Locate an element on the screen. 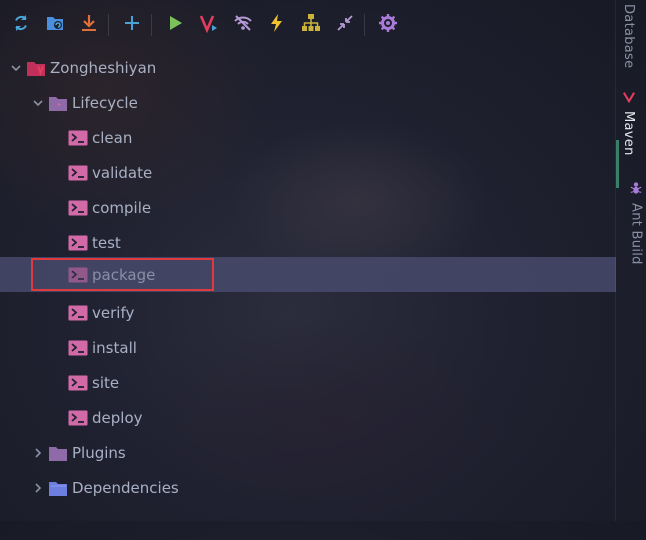 The image size is (646, 540). add-maven-project-button is located at coordinates (132, 25).